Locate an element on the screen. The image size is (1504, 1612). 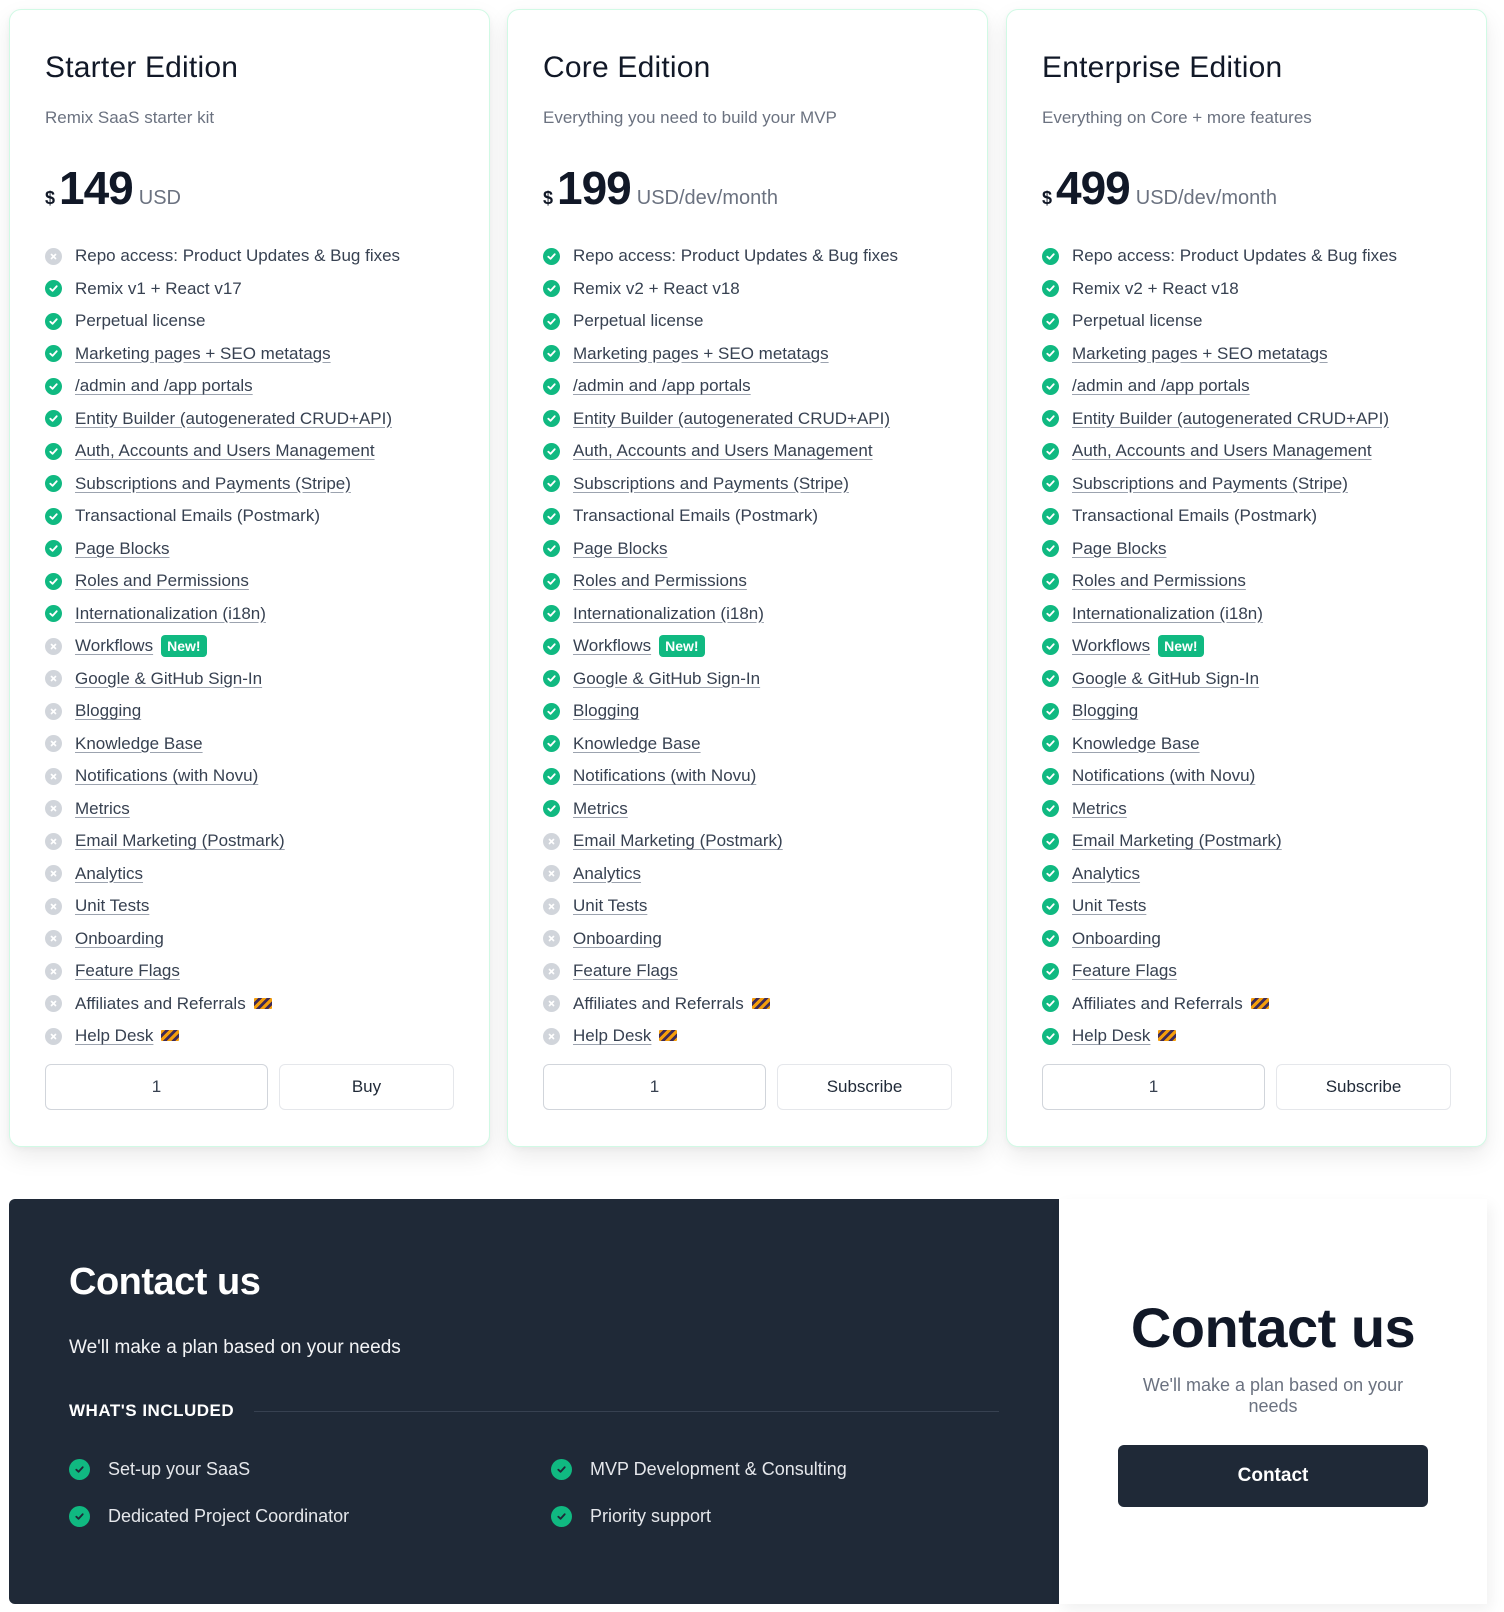
buy-button: Buy is located at coordinates (366, 1087).